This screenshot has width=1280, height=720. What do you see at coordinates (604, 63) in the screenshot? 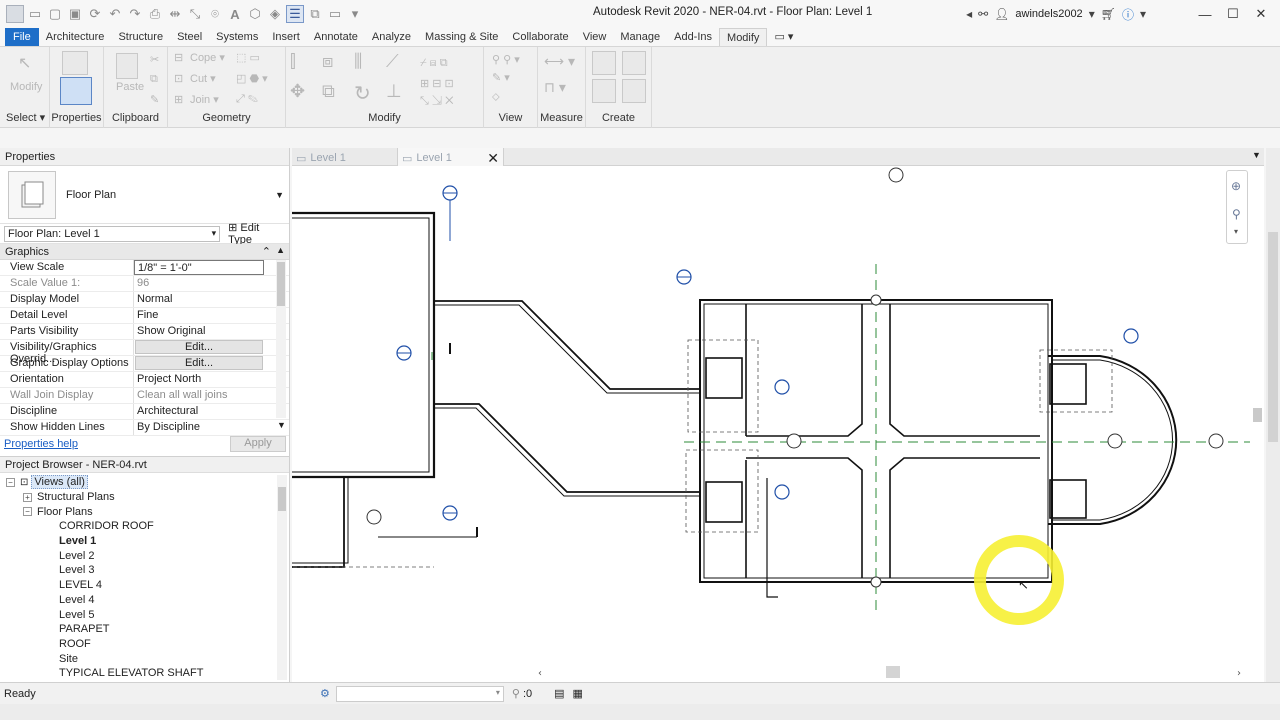
I see `create-assembly-icon` at bounding box center [604, 63].